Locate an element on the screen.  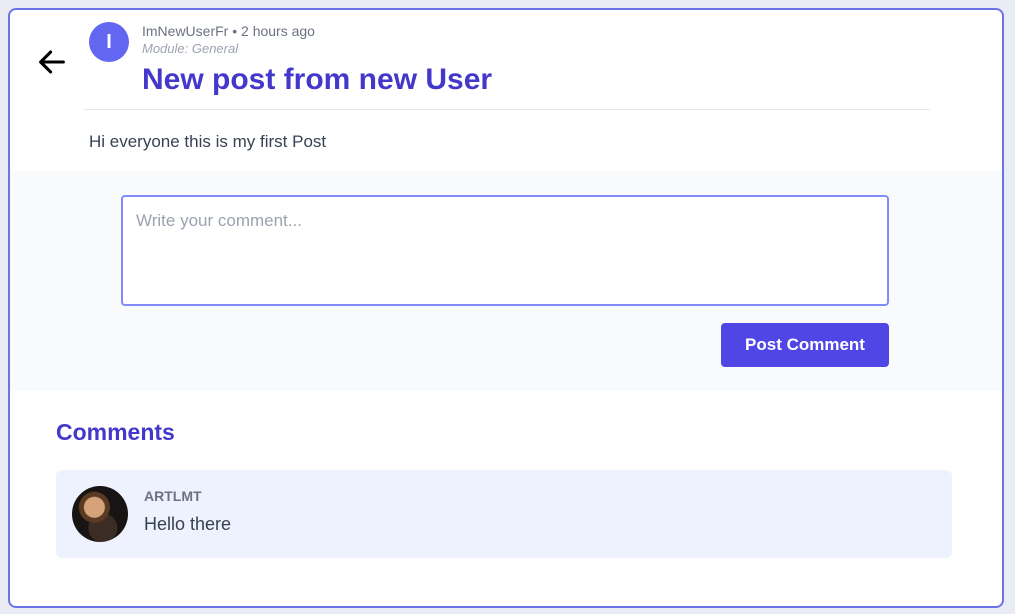
post-meta: ImNewUserFr • 2 hours ago is located at coordinates (228, 31).